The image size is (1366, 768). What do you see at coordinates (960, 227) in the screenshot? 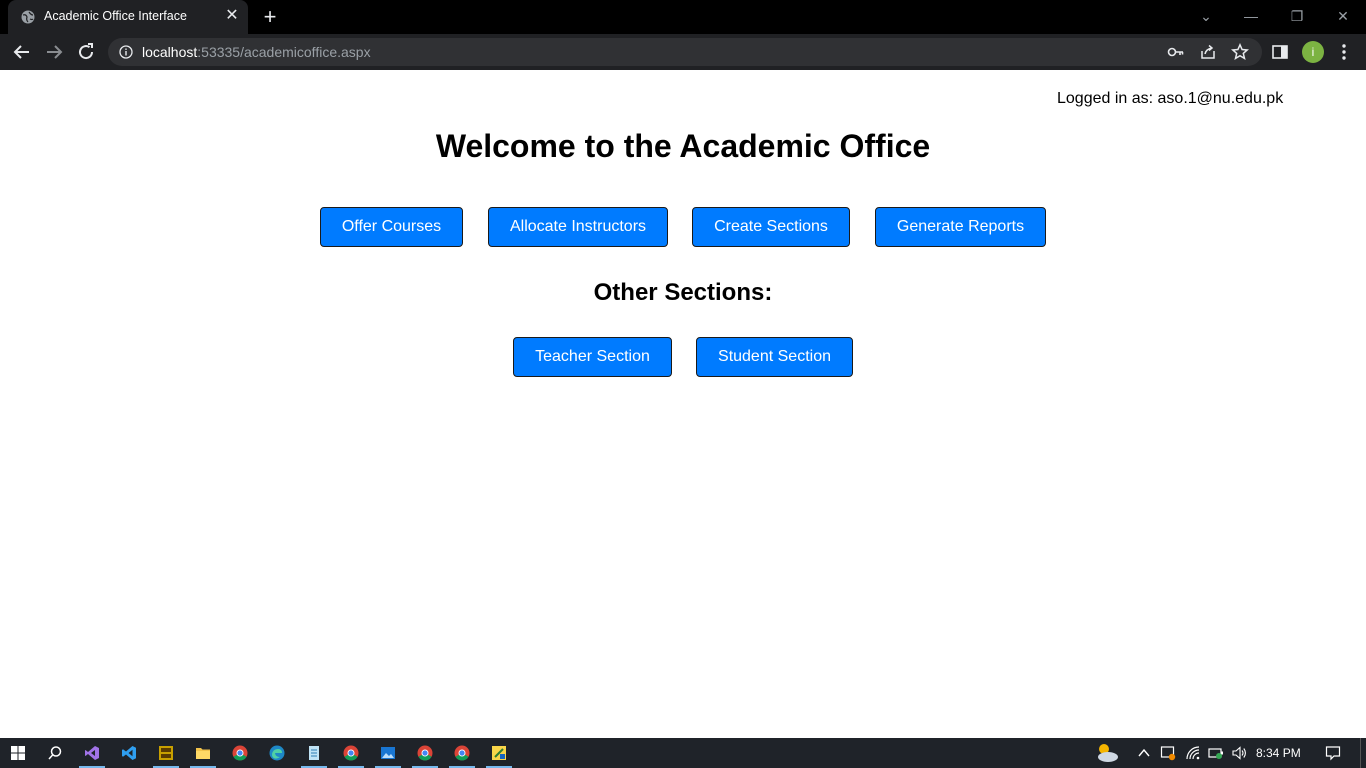
I see `generate-reports-button: Generate Reports` at bounding box center [960, 227].